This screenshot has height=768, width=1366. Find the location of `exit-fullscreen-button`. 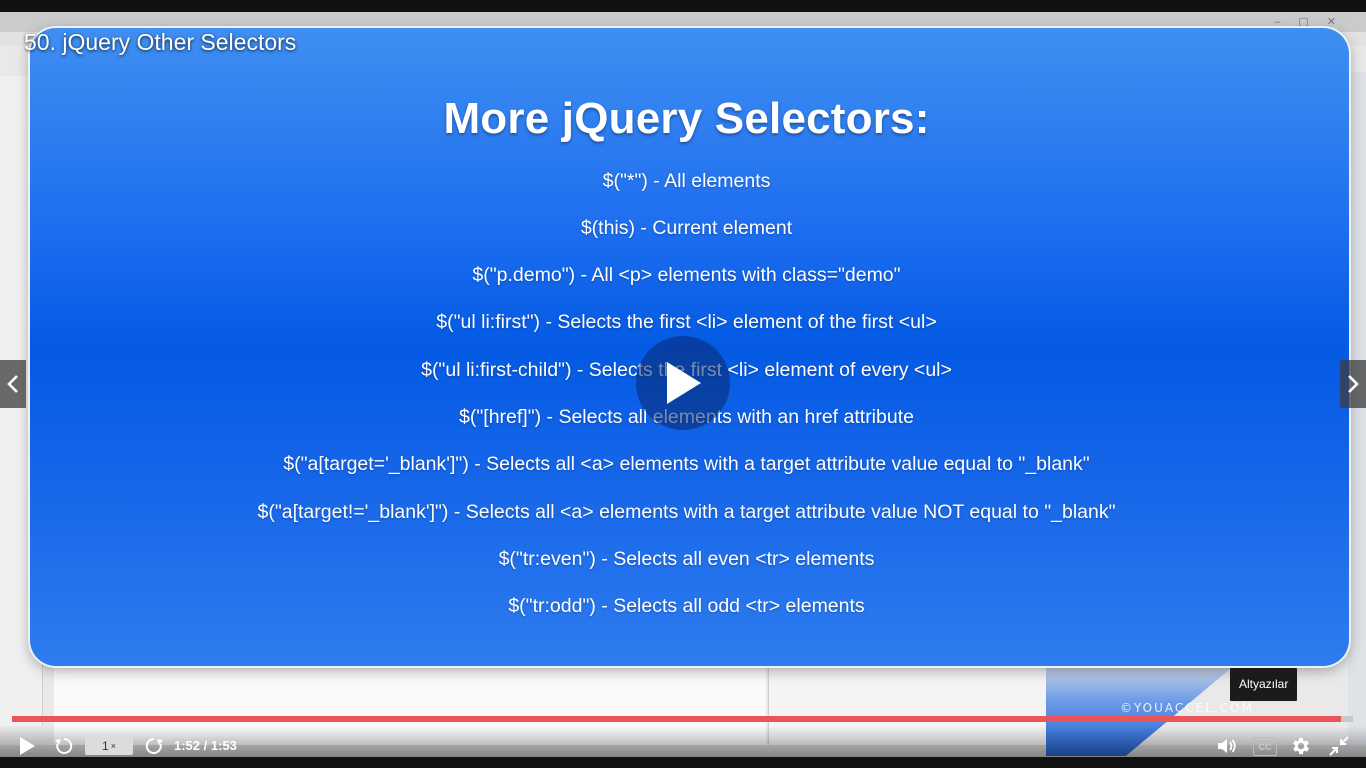

exit-fullscreen-button is located at coordinates (1339, 746).